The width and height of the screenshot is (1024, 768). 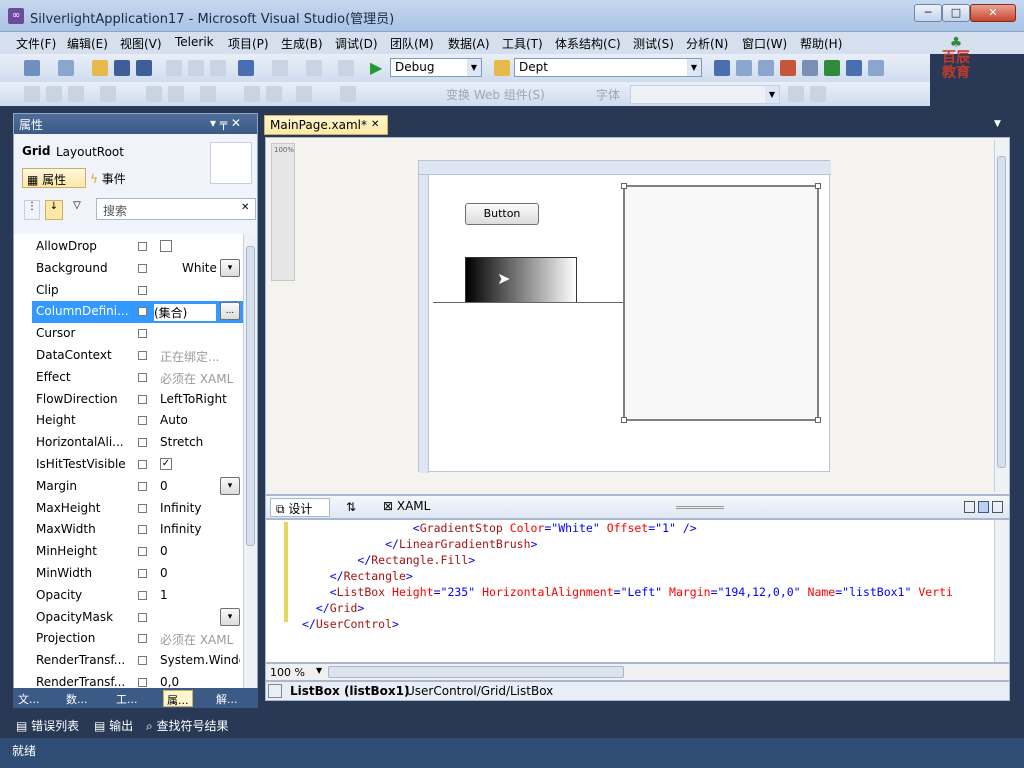 What do you see at coordinates (36, 43) in the screenshot?
I see `menu-file: 文件(F)` at bounding box center [36, 43].